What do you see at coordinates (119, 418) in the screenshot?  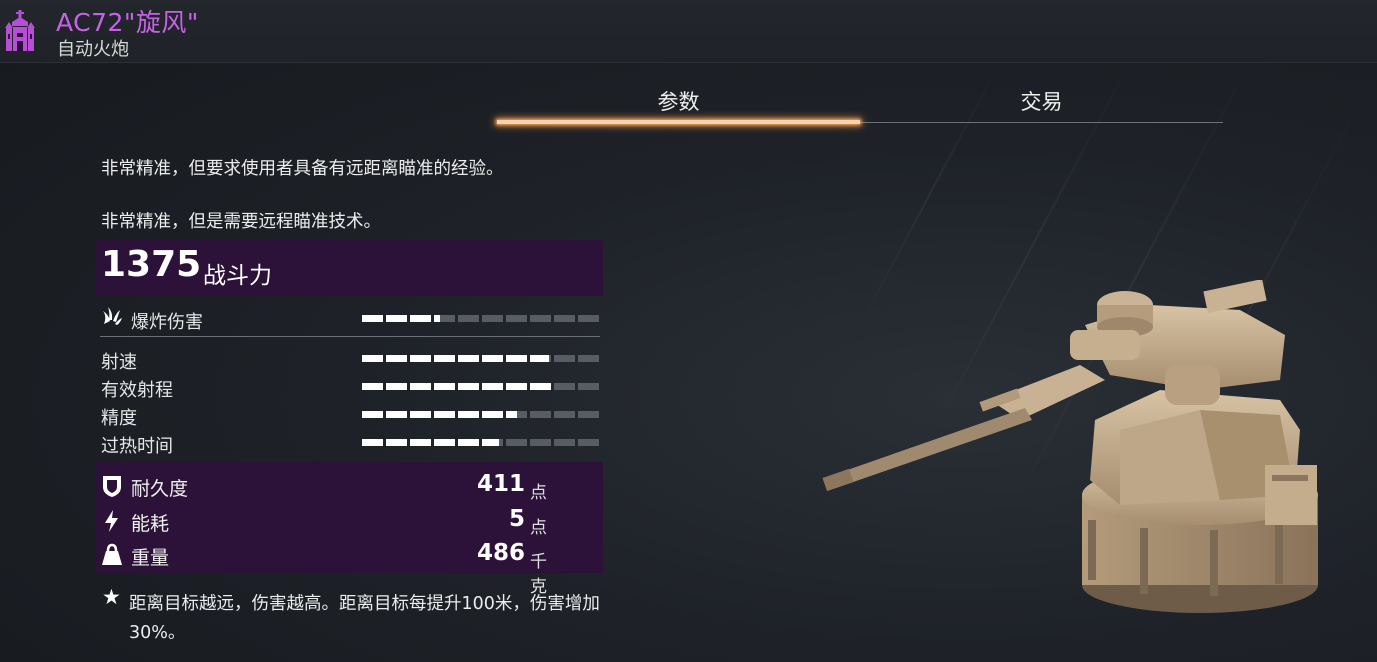 I see `stat-label: 精度` at bounding box center [119, 418].